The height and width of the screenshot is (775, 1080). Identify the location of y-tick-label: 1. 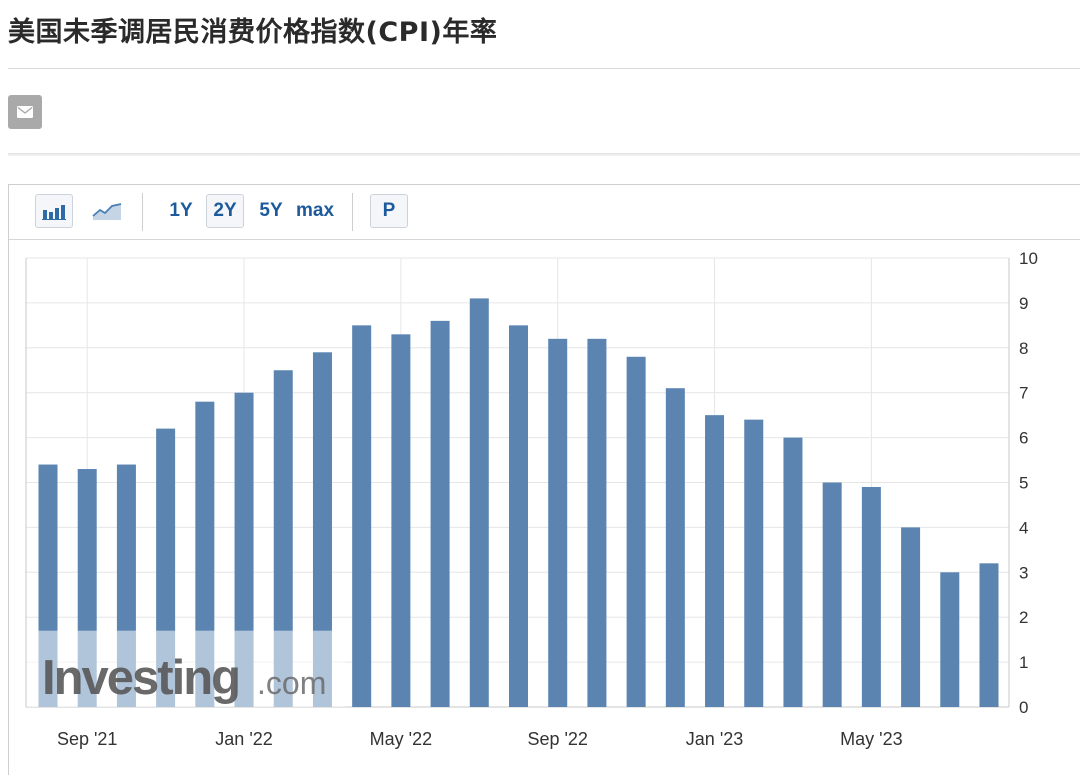
(1023, 662).